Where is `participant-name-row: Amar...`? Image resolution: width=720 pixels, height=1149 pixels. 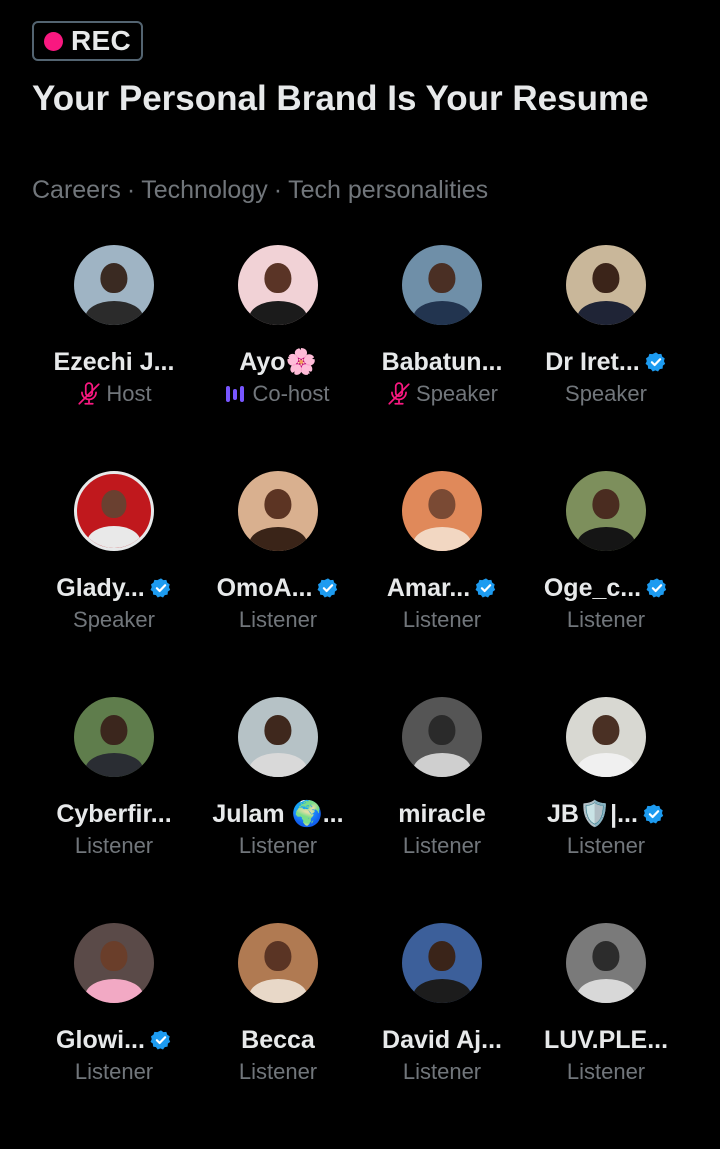 participant-name-row: Amar... is located at coordinates (442, 588).